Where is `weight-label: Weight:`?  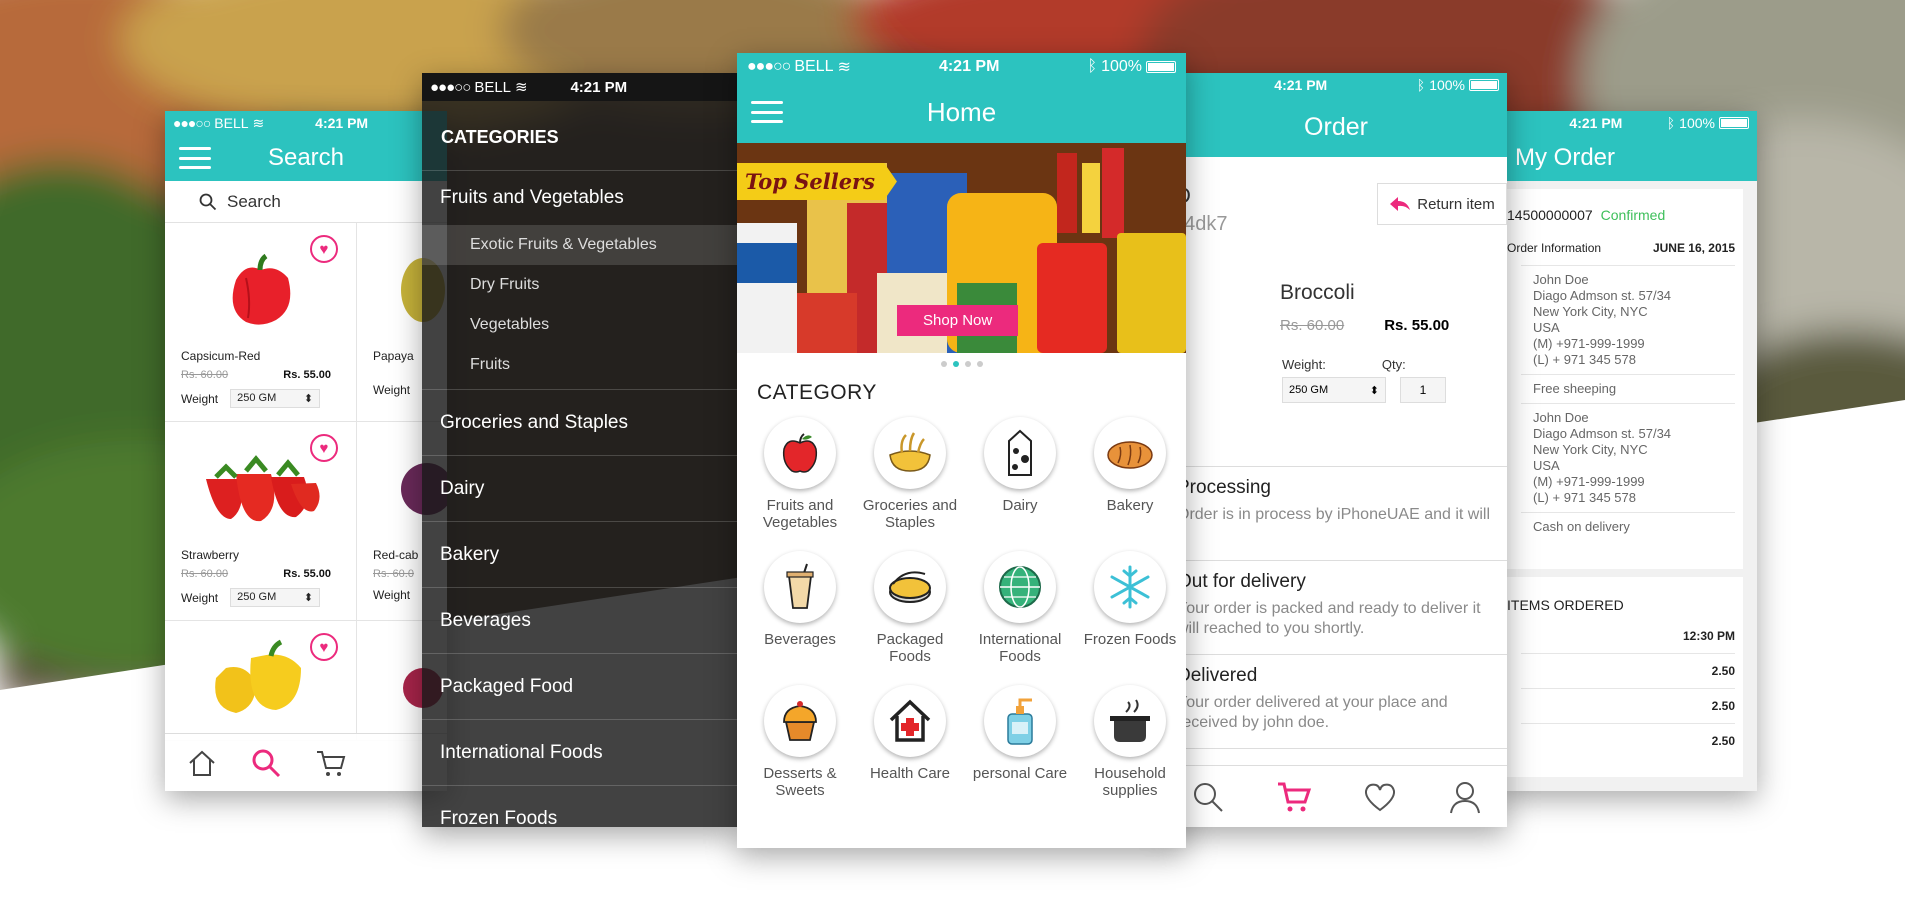 weight-label: Weight: is located at coordinates (1304, 364).